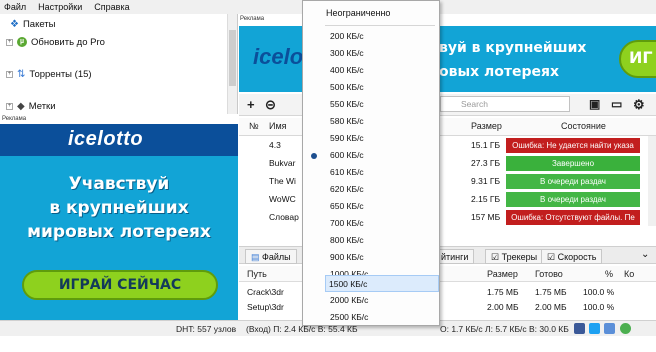 This screenshot has height=352, width=656. I want to click on file-done: 1.75 МБ, so click(551, 292).